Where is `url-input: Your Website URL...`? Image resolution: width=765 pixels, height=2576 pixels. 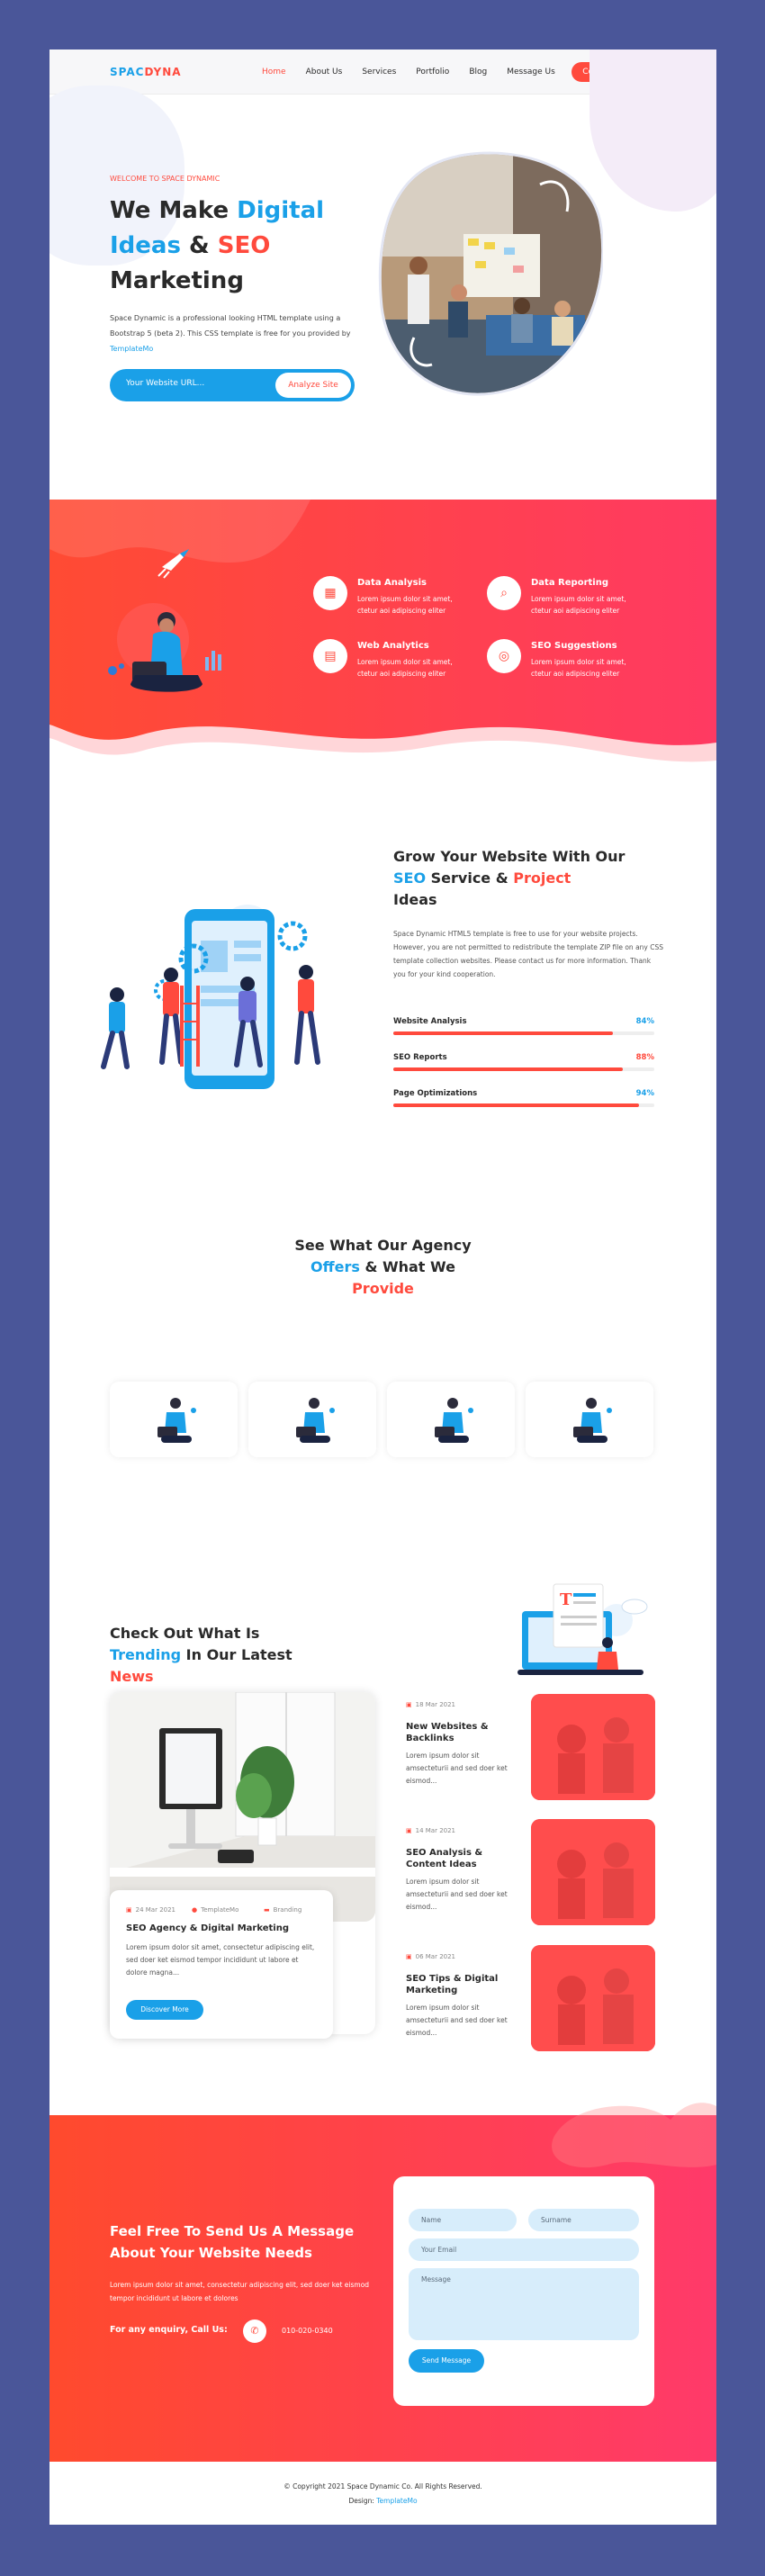
url-input: Your Website URL... is located at coordinates (165, 383).